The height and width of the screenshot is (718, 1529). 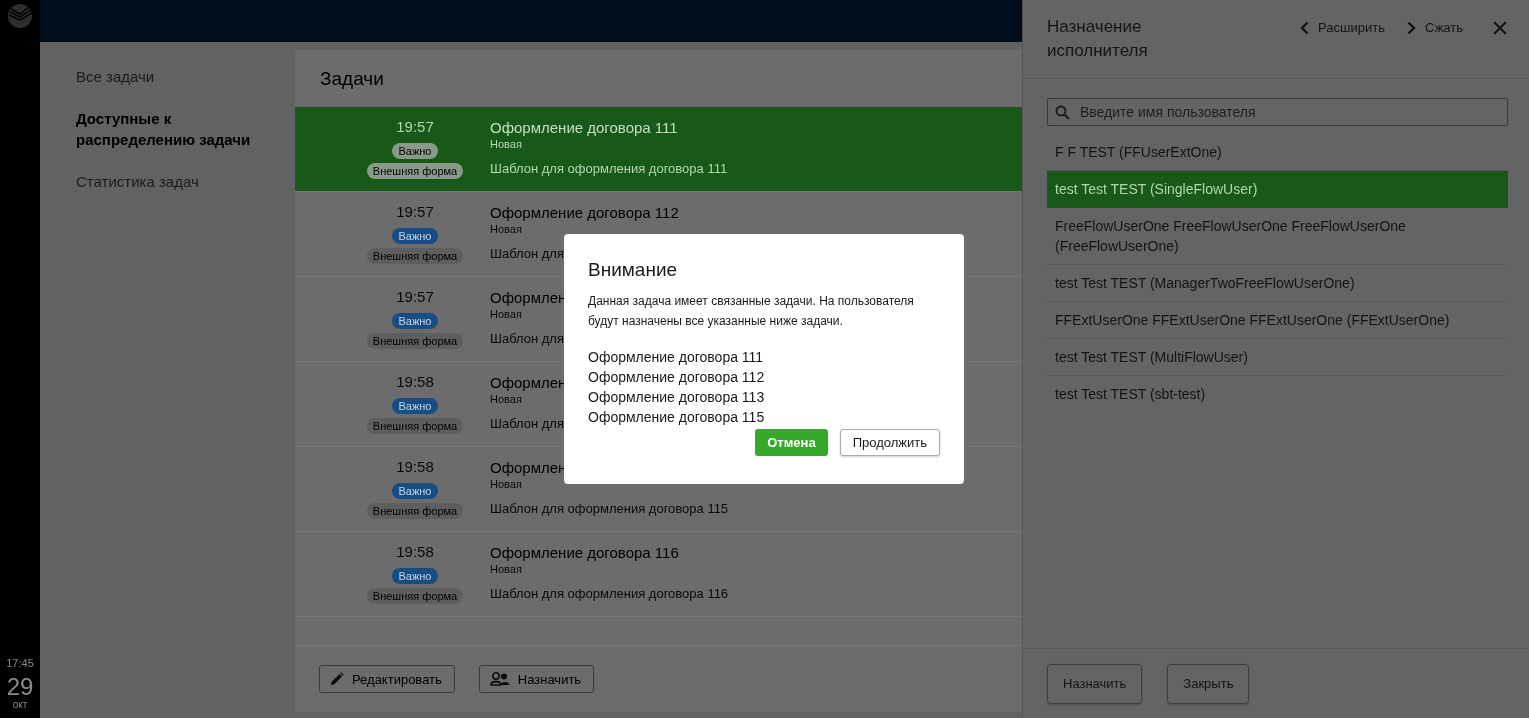 What do you see at coordinates (609, 168) in the screenshot?
I see `task-template: Шаблон для оформления договора 111` at bounding box center [609, 168].